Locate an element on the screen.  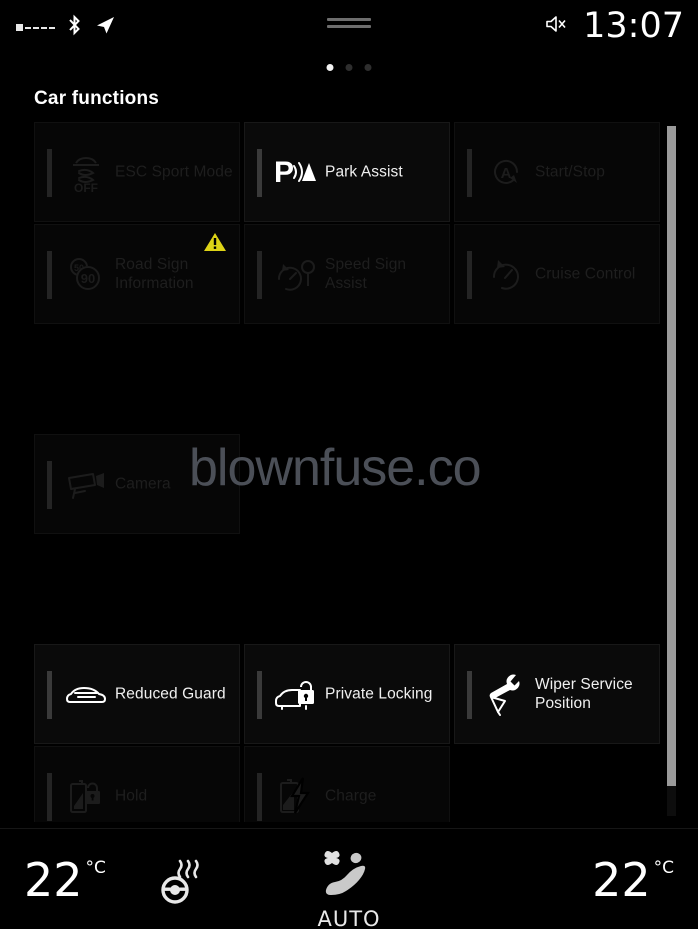
svg-text: 90 is located at coordinates (88, 278).